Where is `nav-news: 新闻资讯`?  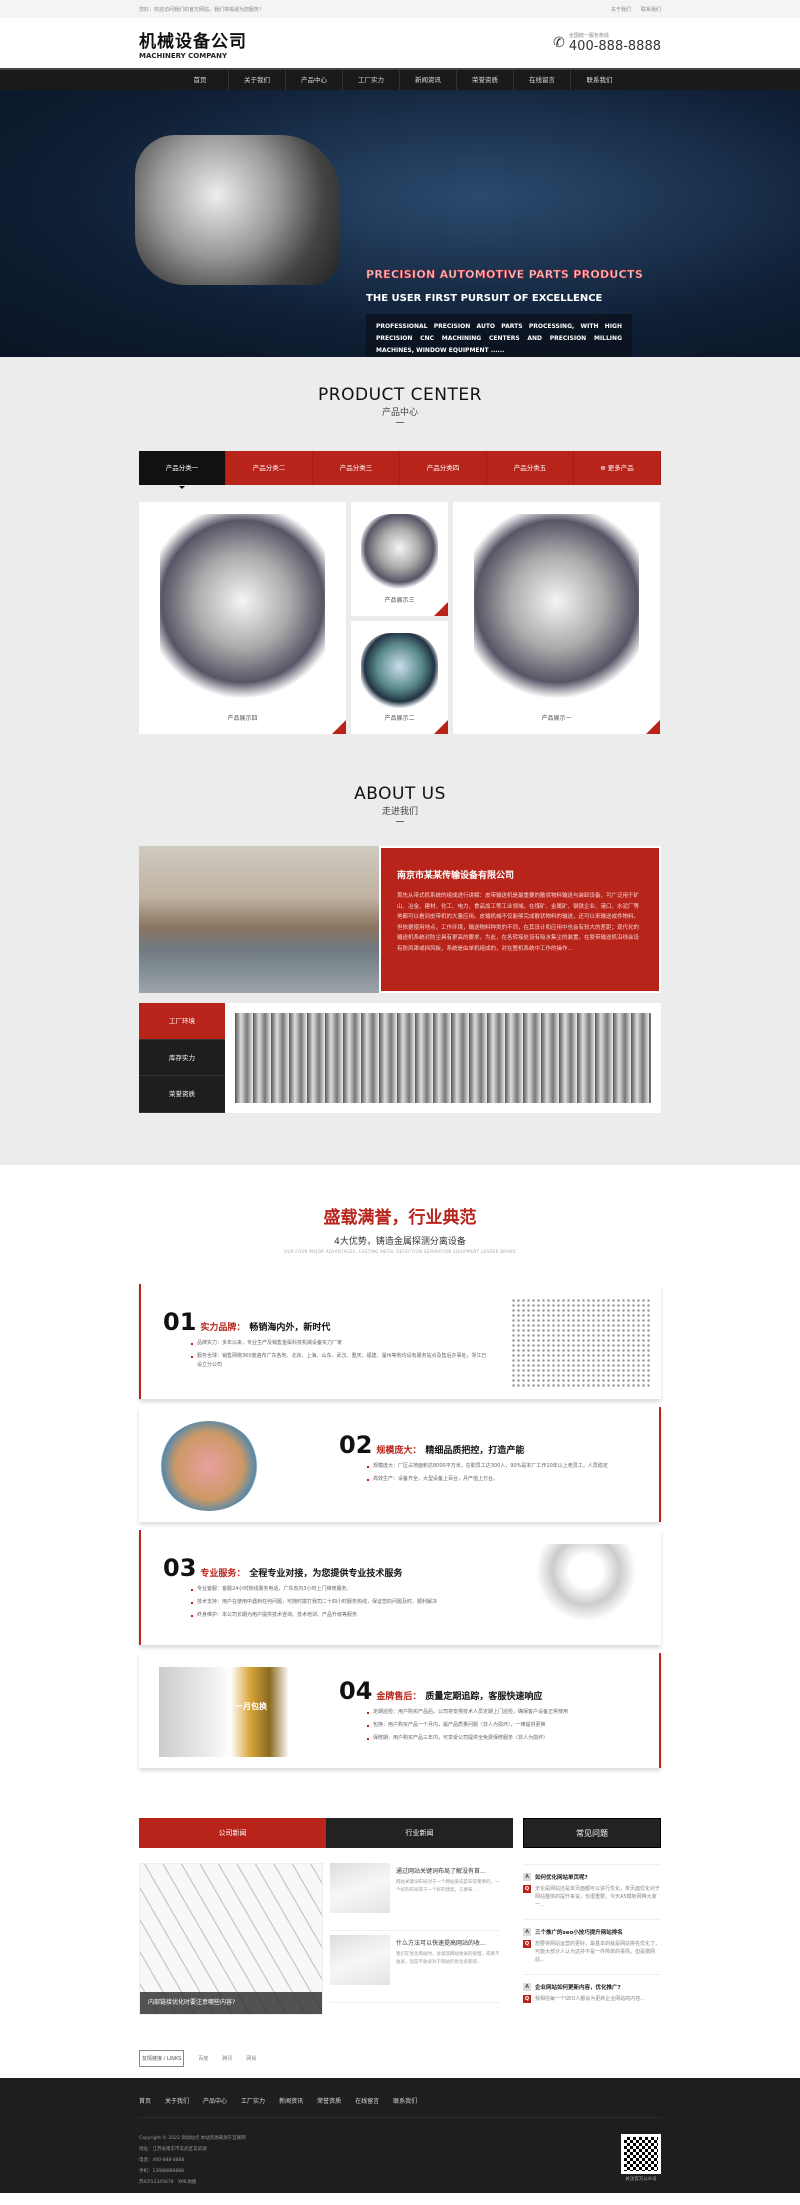 nav-news: 新闻资讯 is located at coordinates (428, 80).